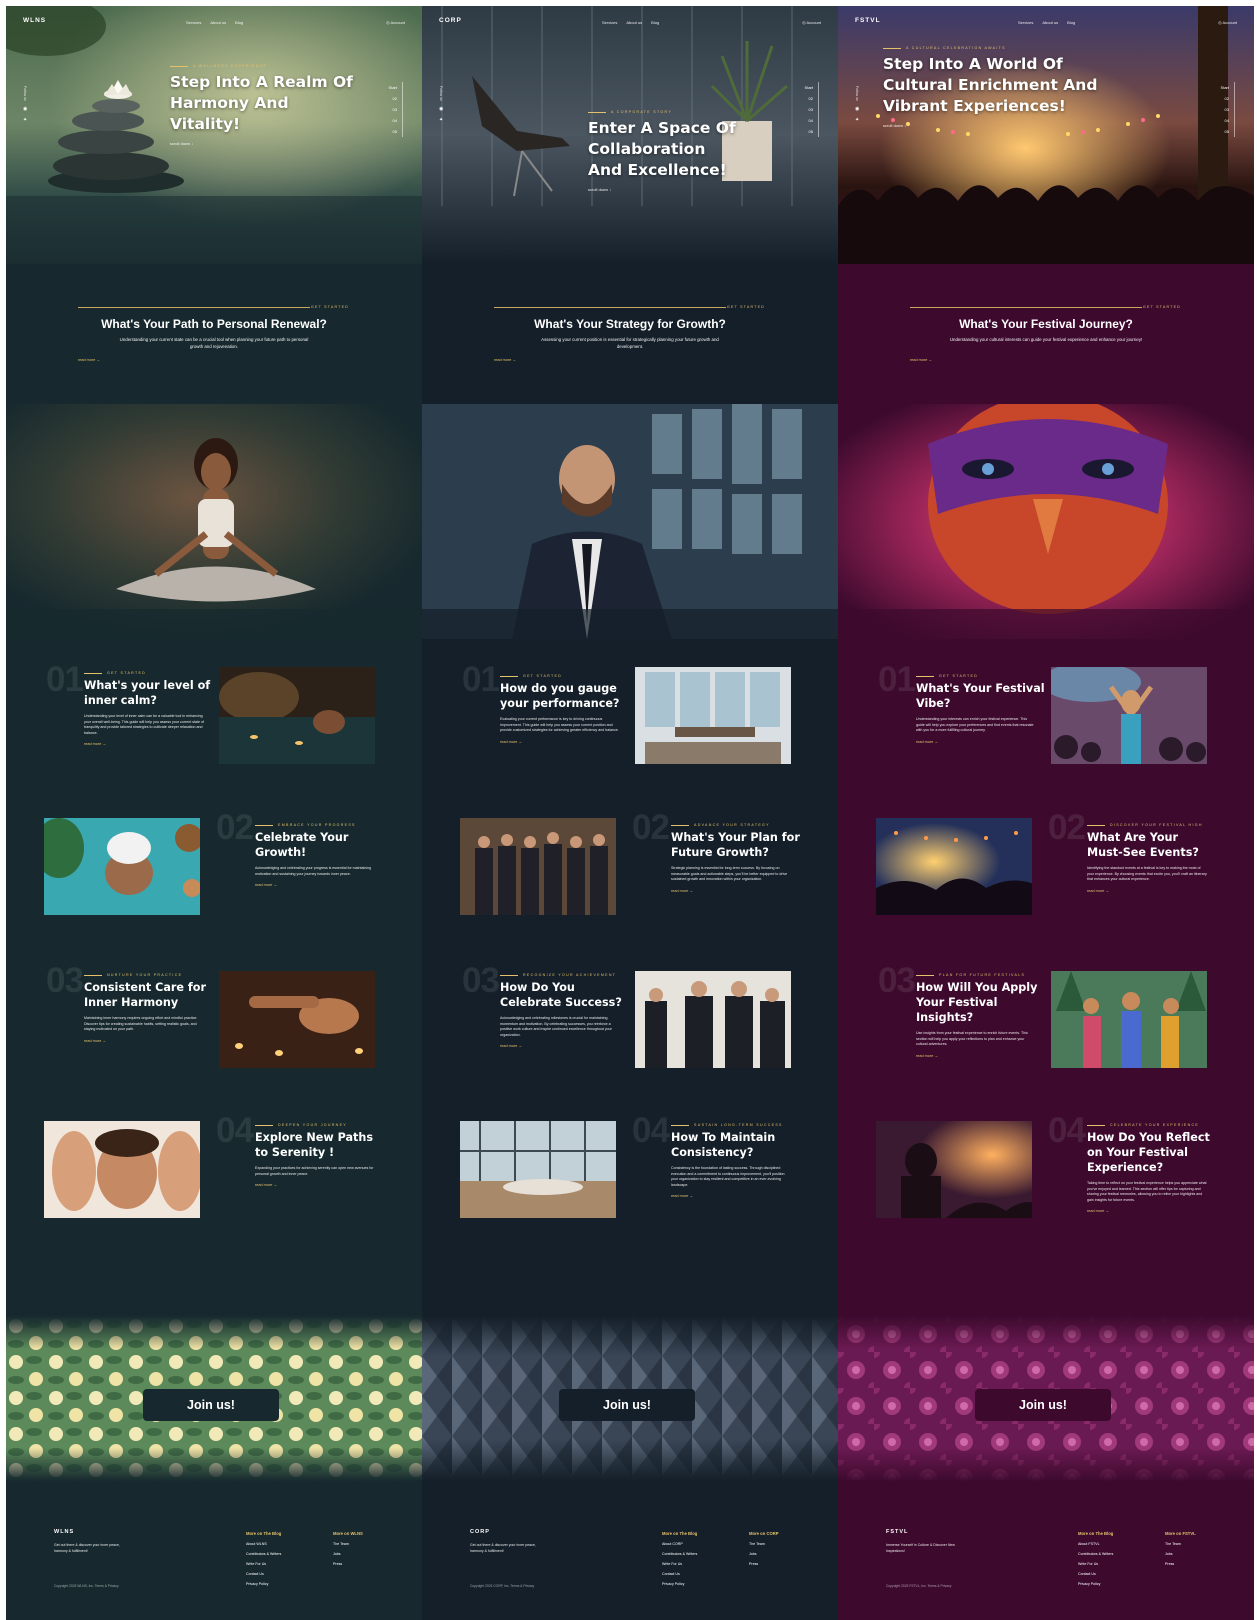 Image resolution: width=1257 pixels, height=1620 pixels. What do you see at coordinates (34, 20) in the screenshot?
I see `brand-logo: WLNS` at bounding box center [34, 20].